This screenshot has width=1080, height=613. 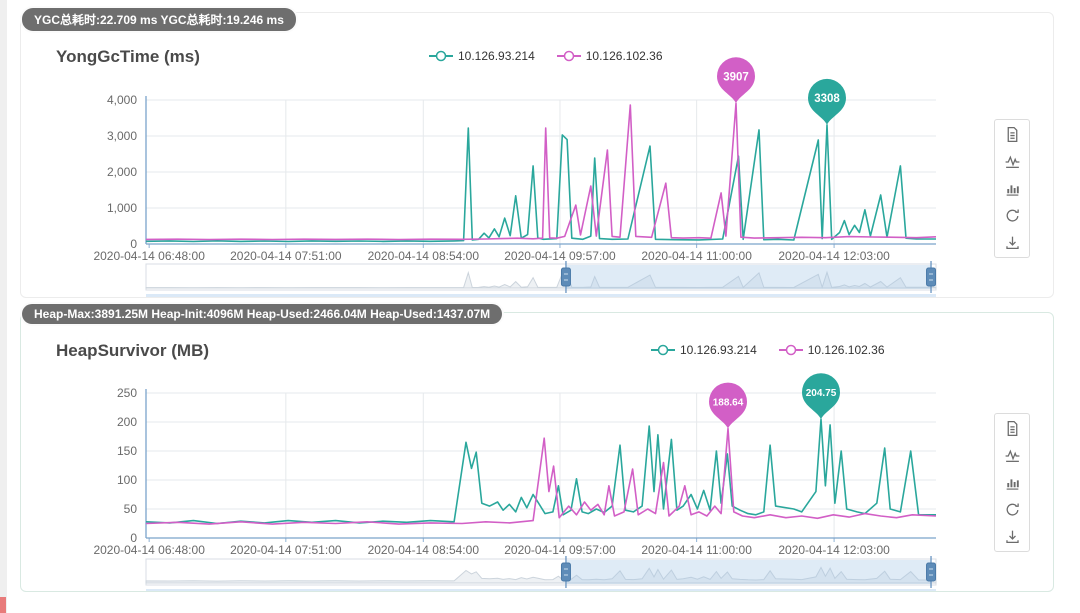 I want to click on corner-decoration, so click(x=3, y=605).